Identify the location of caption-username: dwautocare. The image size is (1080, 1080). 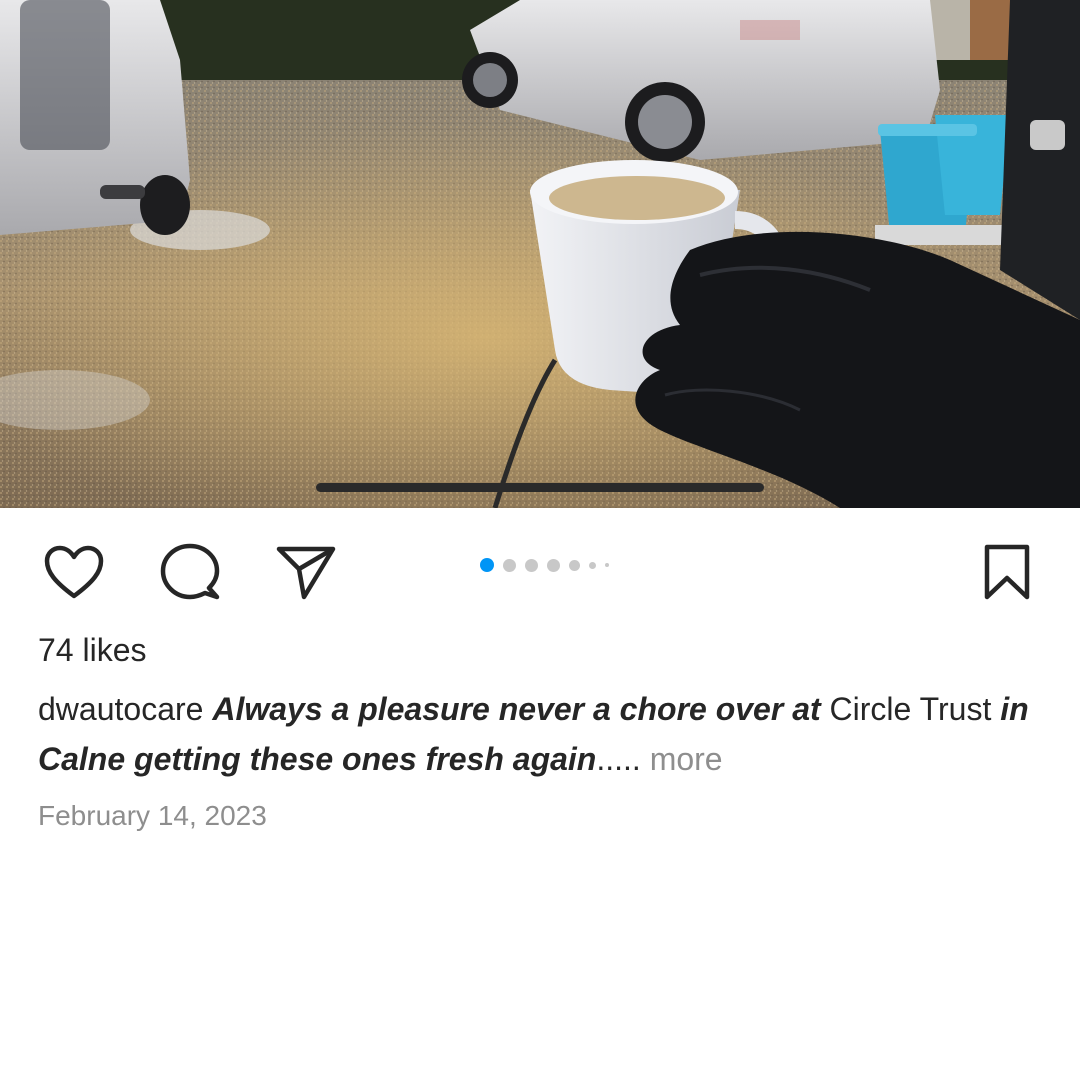
(120, 709).